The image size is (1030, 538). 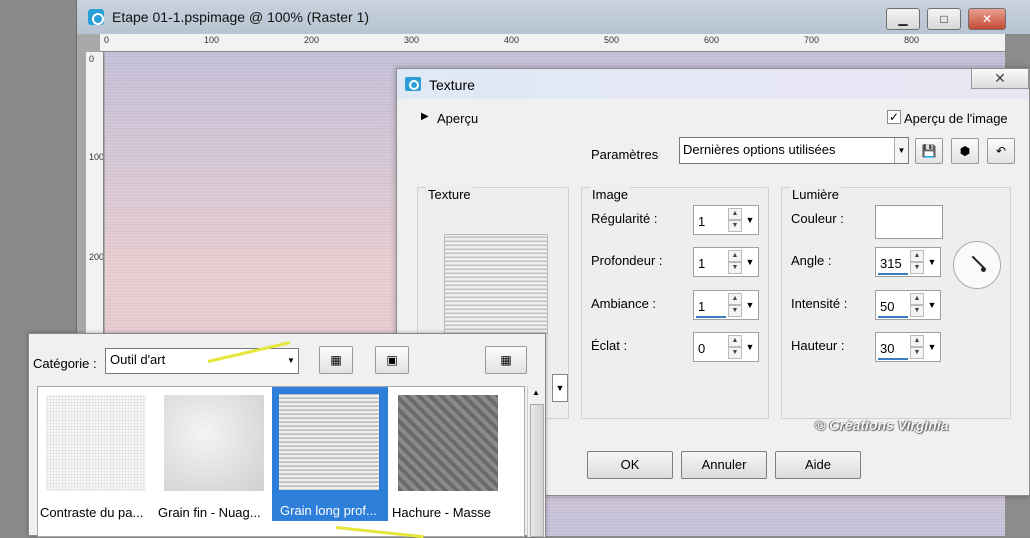 I want to click on eclat-stepper: 0 ▲ ▼ ▼, so click(x=726, y=347).